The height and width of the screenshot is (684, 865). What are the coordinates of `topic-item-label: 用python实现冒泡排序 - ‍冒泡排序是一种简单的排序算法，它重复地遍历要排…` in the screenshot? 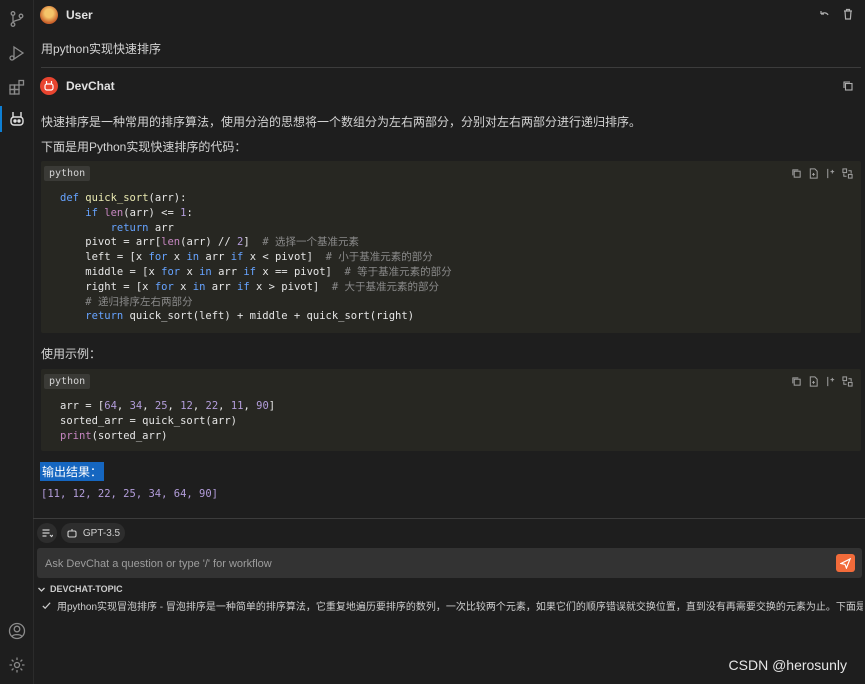 It's located at (460, 607).